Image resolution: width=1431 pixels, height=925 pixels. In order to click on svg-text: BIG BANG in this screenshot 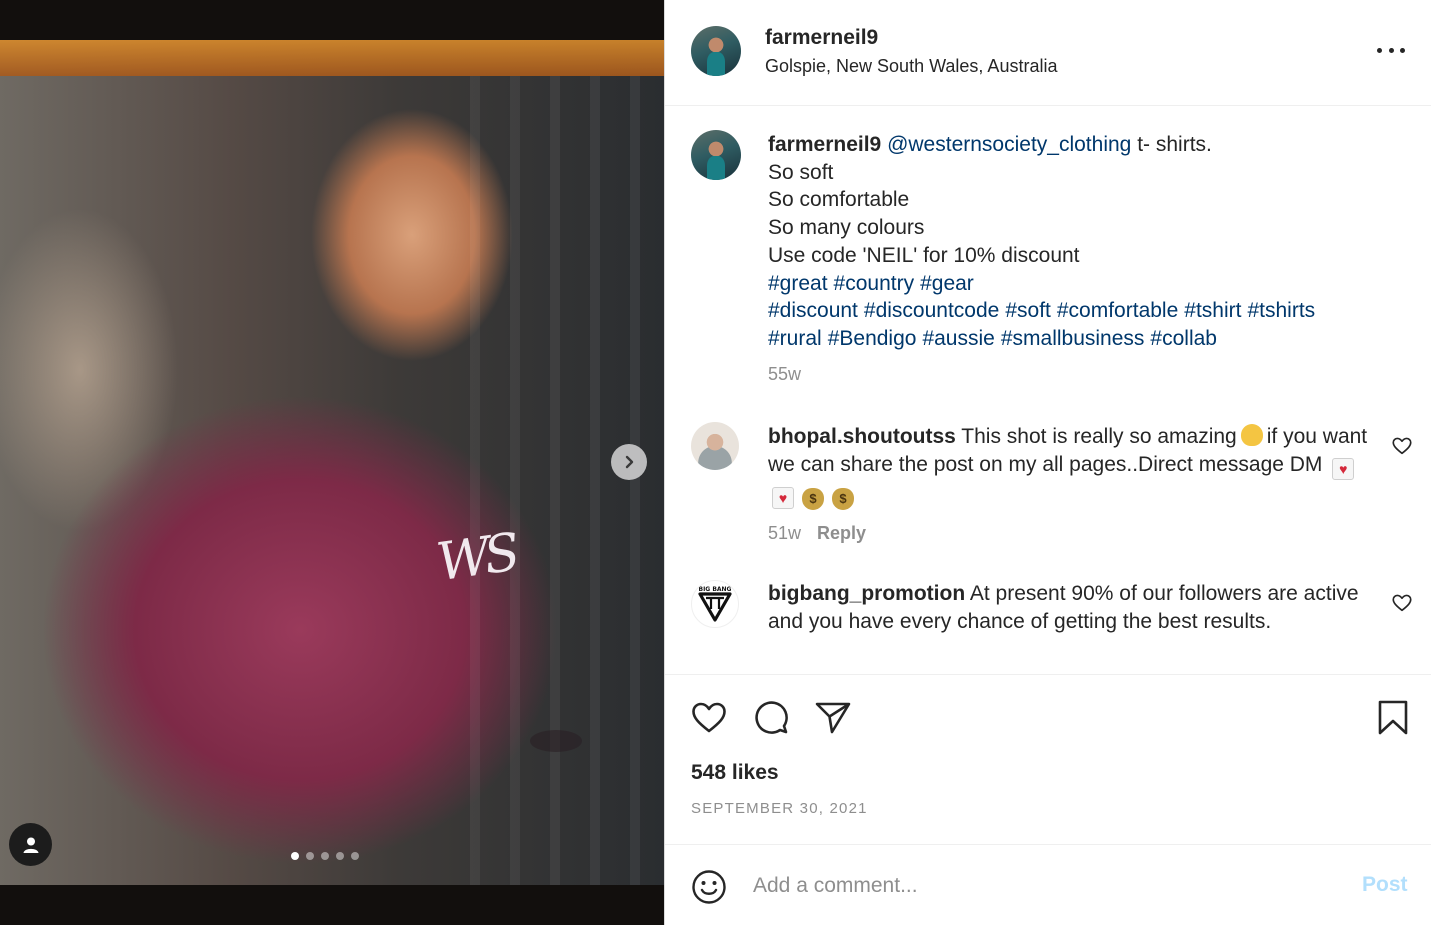, I will do `click(715, 589)`.